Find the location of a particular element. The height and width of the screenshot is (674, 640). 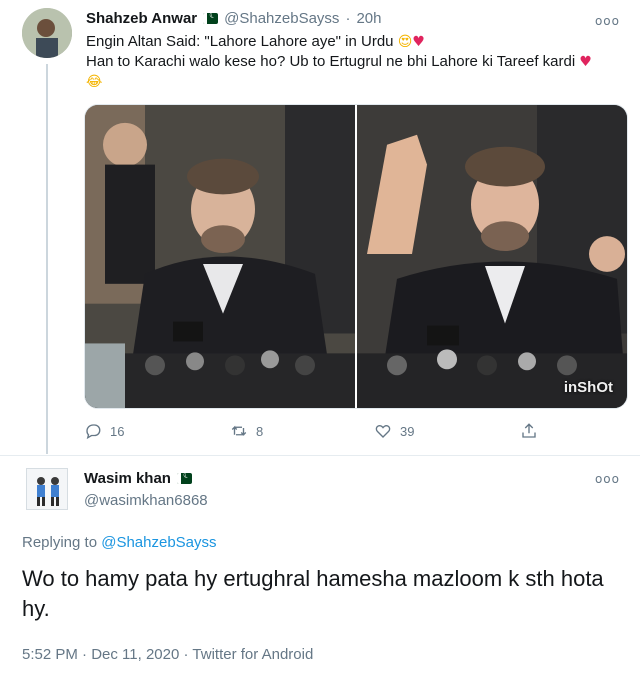

retweet-icon is located at coordinates (239, 430).